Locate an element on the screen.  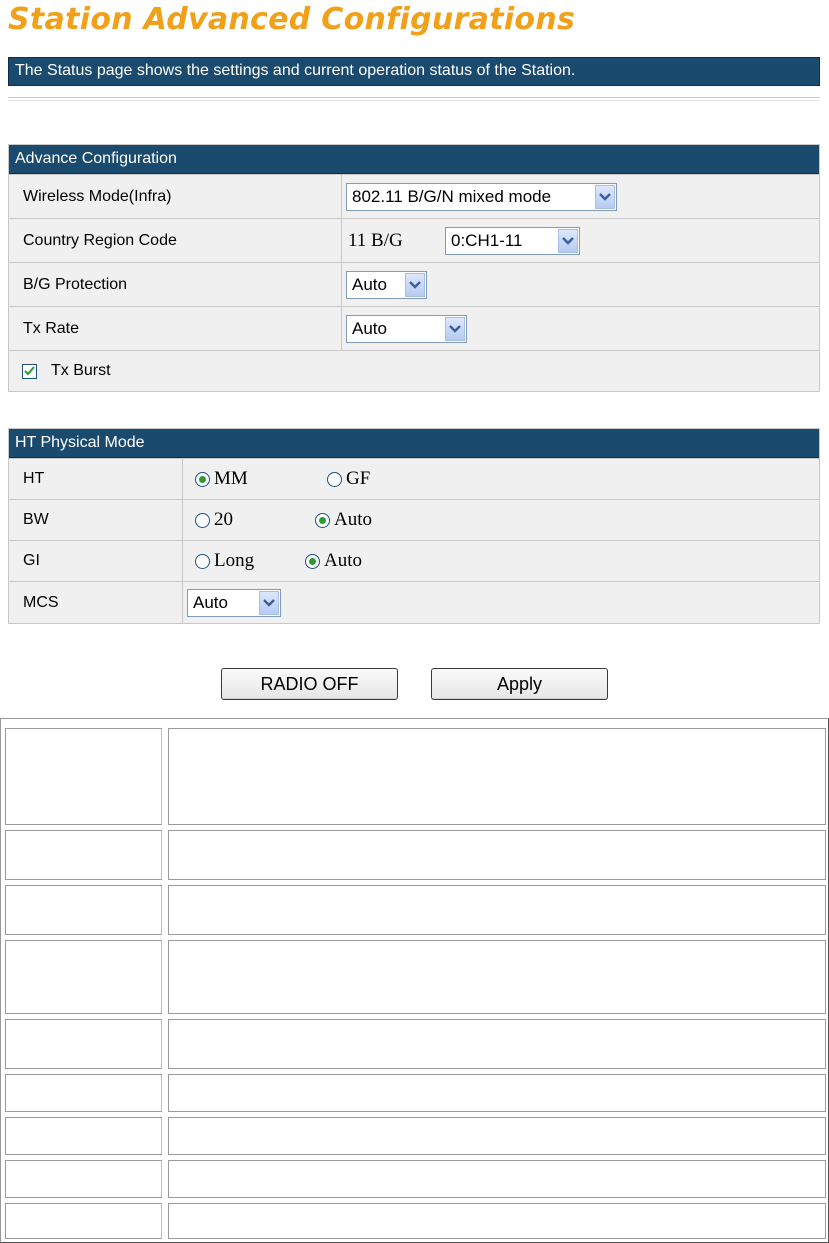
gi-label: GI is located at coordinates (96, 561).